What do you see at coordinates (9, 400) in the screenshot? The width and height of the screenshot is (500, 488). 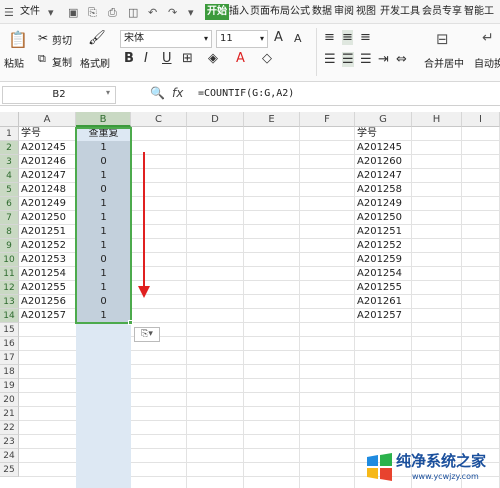 I see `row-header-20: 20` at bounding box center [9, 400].